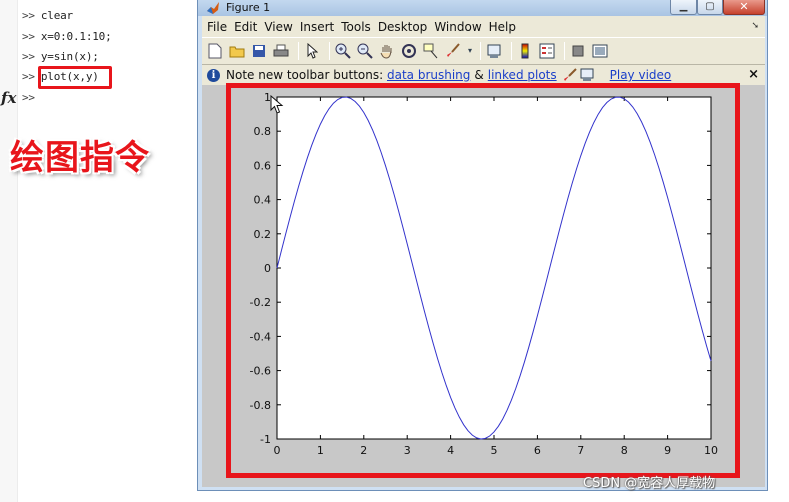 This screenshot has width=789, height=502. I want to click on pan-icon, so click(387, 51).